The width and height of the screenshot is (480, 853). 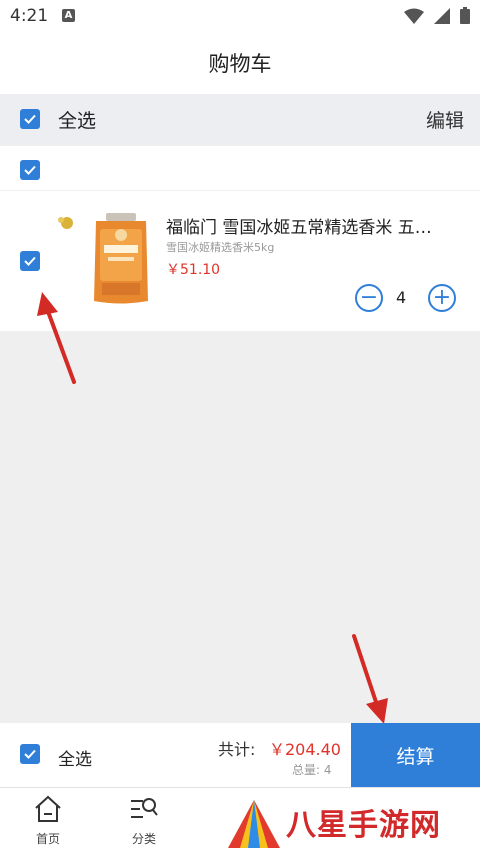 I want to click on watermark-text: 八星手游网, so click(x=363, y=825).